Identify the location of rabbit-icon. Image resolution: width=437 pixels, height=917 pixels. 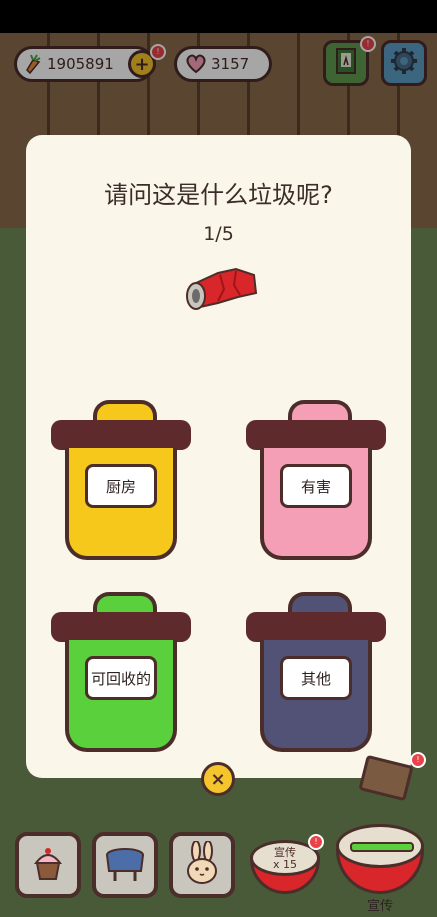
(202, 864).